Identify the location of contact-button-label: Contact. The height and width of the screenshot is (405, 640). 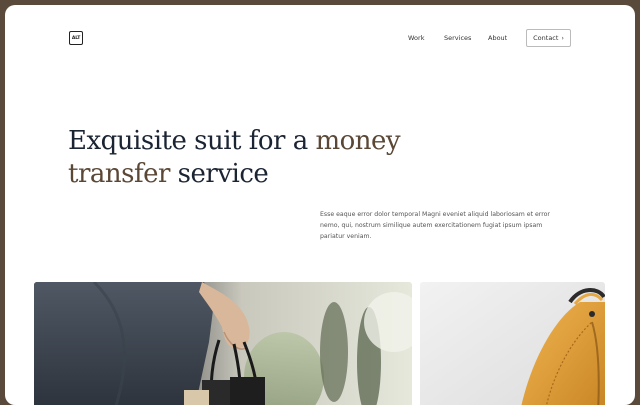
(546, 38).